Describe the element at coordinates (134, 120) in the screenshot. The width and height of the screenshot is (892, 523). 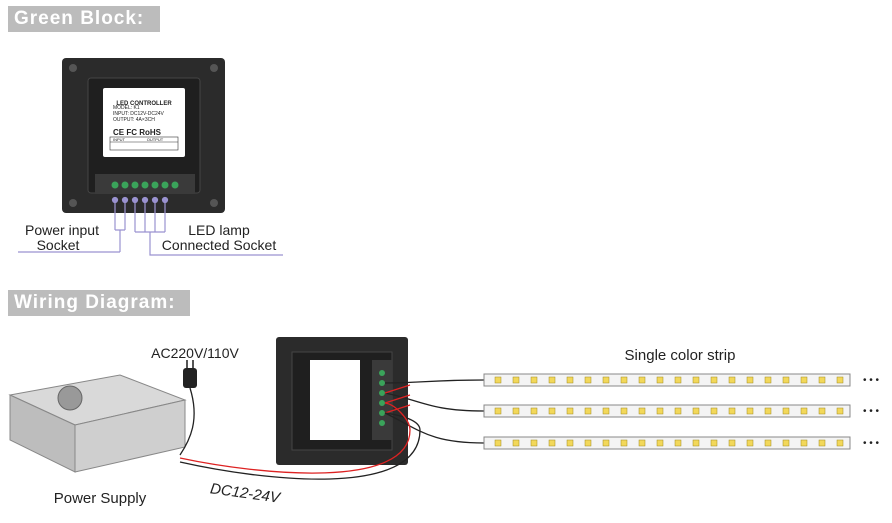
I see `label-output: OUTPUT: 4A×3CH` at that location.